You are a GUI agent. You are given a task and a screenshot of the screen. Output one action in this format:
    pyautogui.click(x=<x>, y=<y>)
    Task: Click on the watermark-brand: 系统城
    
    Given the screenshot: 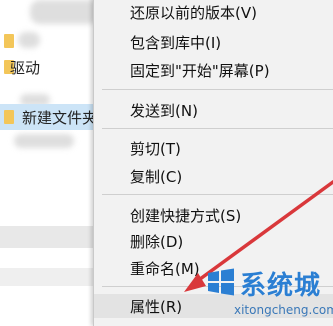 What is the action you would take?
    pyautogui.click(x=281, y=286)
    